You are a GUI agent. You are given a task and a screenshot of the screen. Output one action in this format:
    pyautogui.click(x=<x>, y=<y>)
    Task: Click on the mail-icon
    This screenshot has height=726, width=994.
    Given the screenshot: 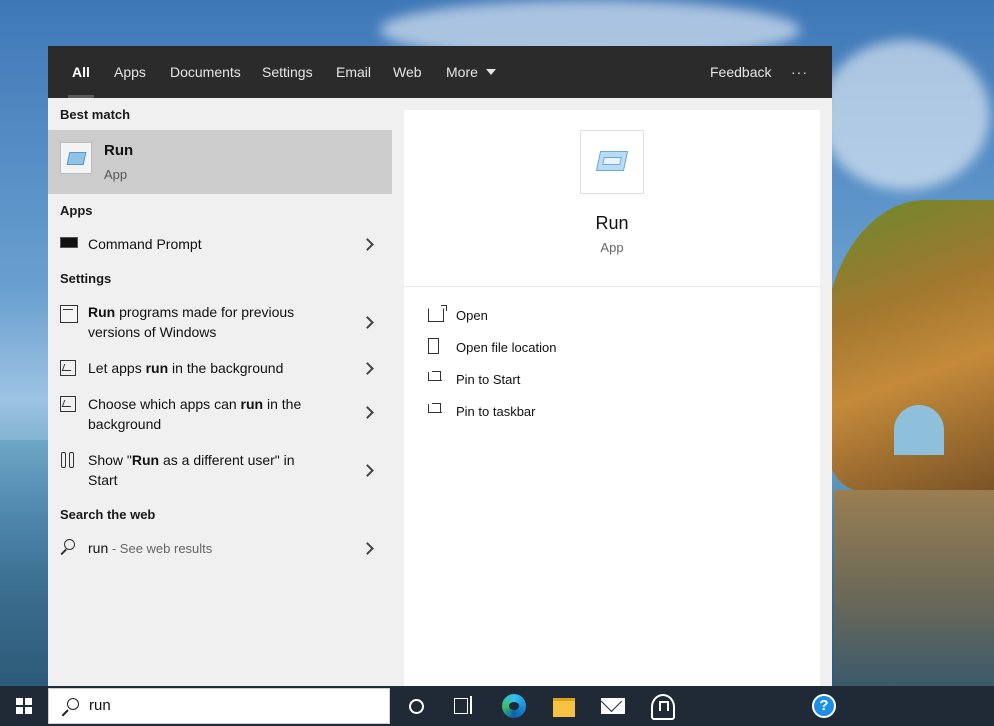 What is the action you would take?
    pyautogui.click(x=613, y=706)
    